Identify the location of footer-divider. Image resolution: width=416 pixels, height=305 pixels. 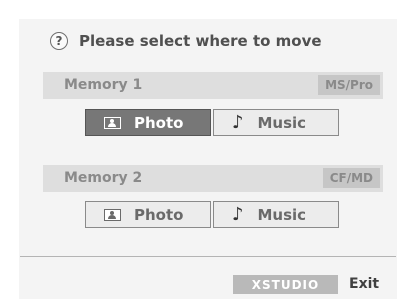
(208, 256).